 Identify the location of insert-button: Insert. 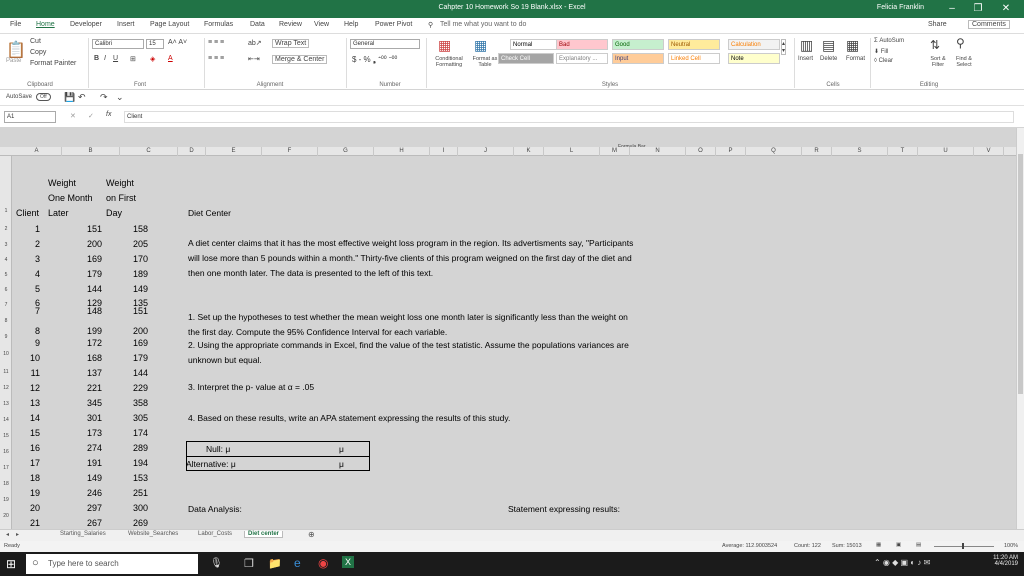
(805, 59).